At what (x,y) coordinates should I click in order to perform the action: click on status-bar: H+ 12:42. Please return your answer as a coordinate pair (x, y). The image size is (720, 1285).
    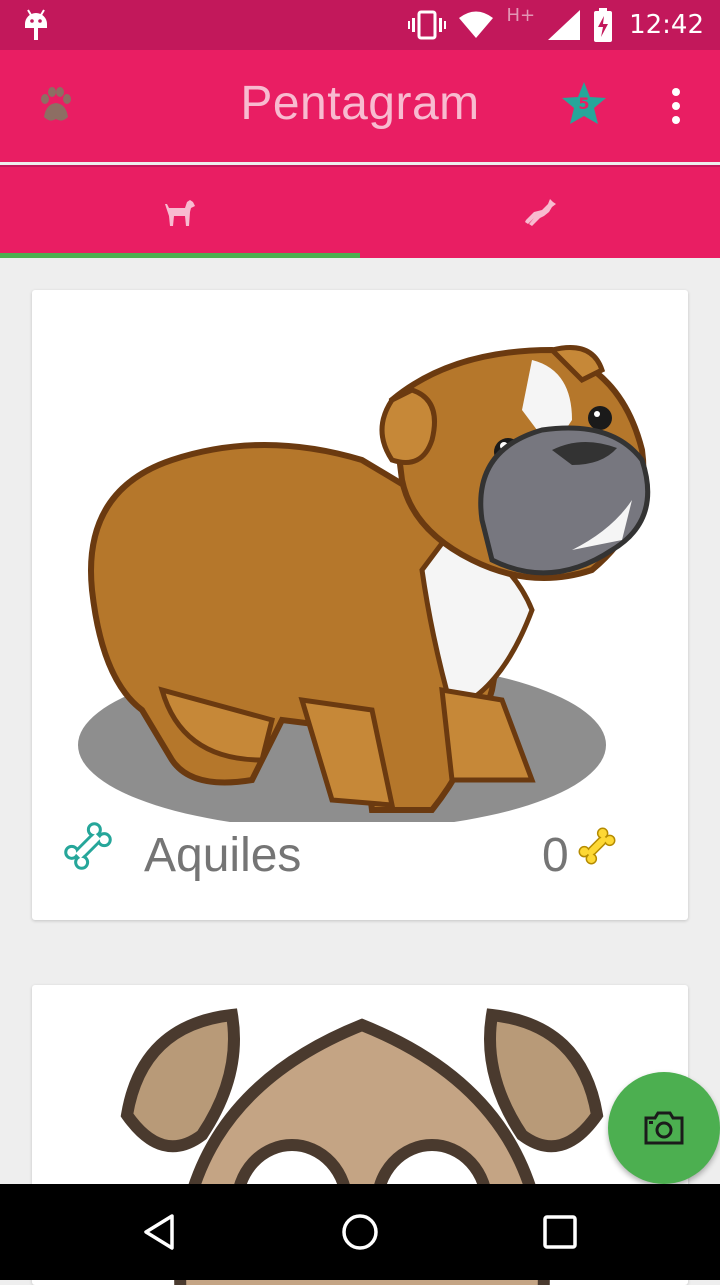
    Looking at the image, I should click on (360, 25).